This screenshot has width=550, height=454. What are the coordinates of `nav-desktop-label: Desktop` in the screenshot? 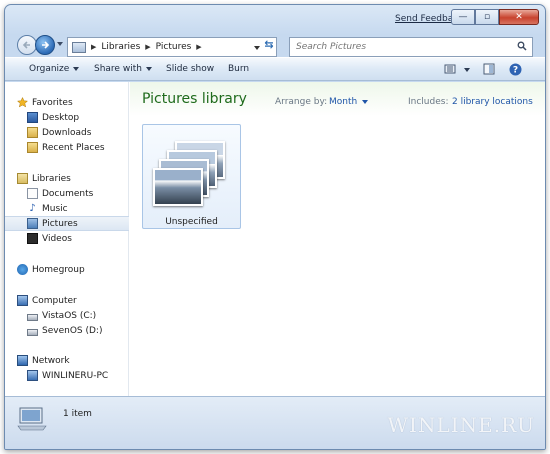 It's located at (61, 117).